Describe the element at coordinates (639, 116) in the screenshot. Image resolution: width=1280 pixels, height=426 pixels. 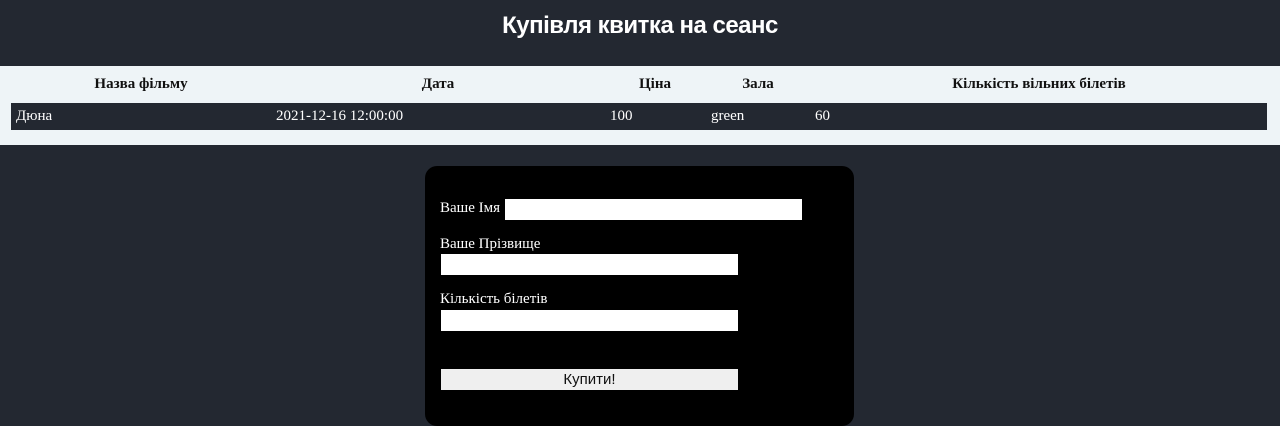
I see `table-row: Дюна 2021-12-16 12:00:00 100 green 60` at that location.